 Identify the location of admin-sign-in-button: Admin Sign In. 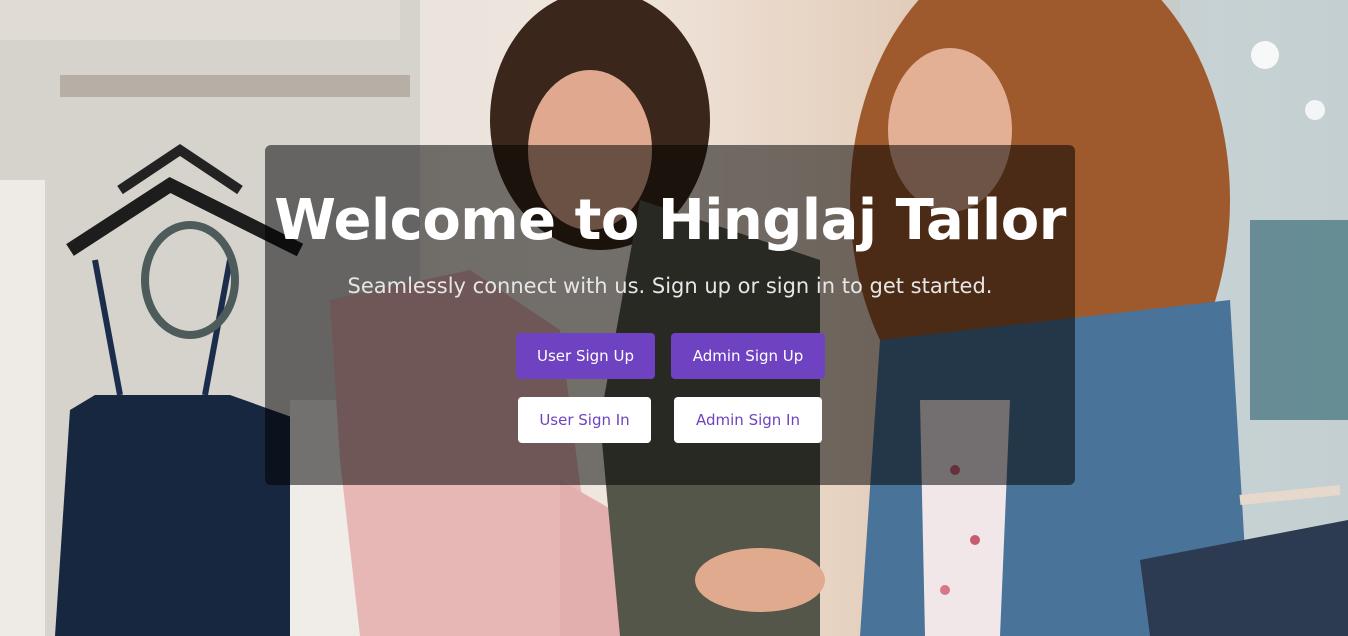
(748, 420).